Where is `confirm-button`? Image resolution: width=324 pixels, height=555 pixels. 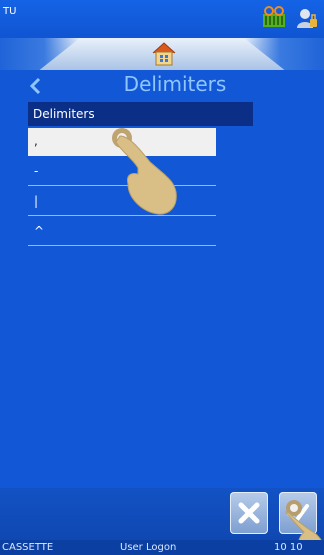 confirm-button is located at coordinates (298, 513).